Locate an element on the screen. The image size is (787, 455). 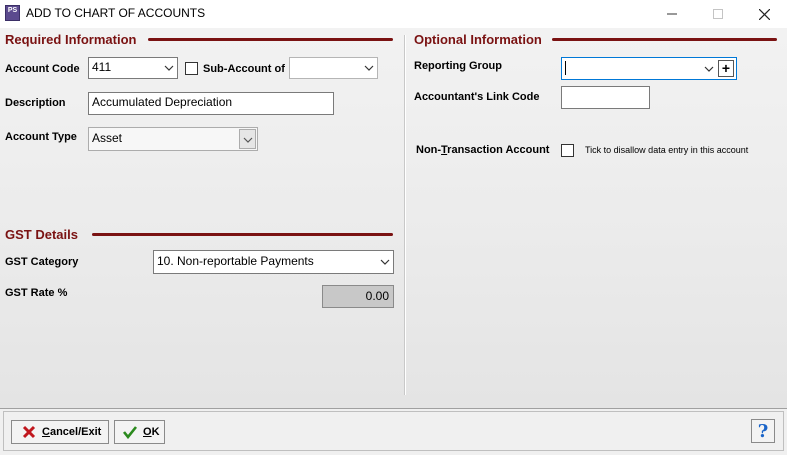
optional-section-line is located at coordinates (664, 39).